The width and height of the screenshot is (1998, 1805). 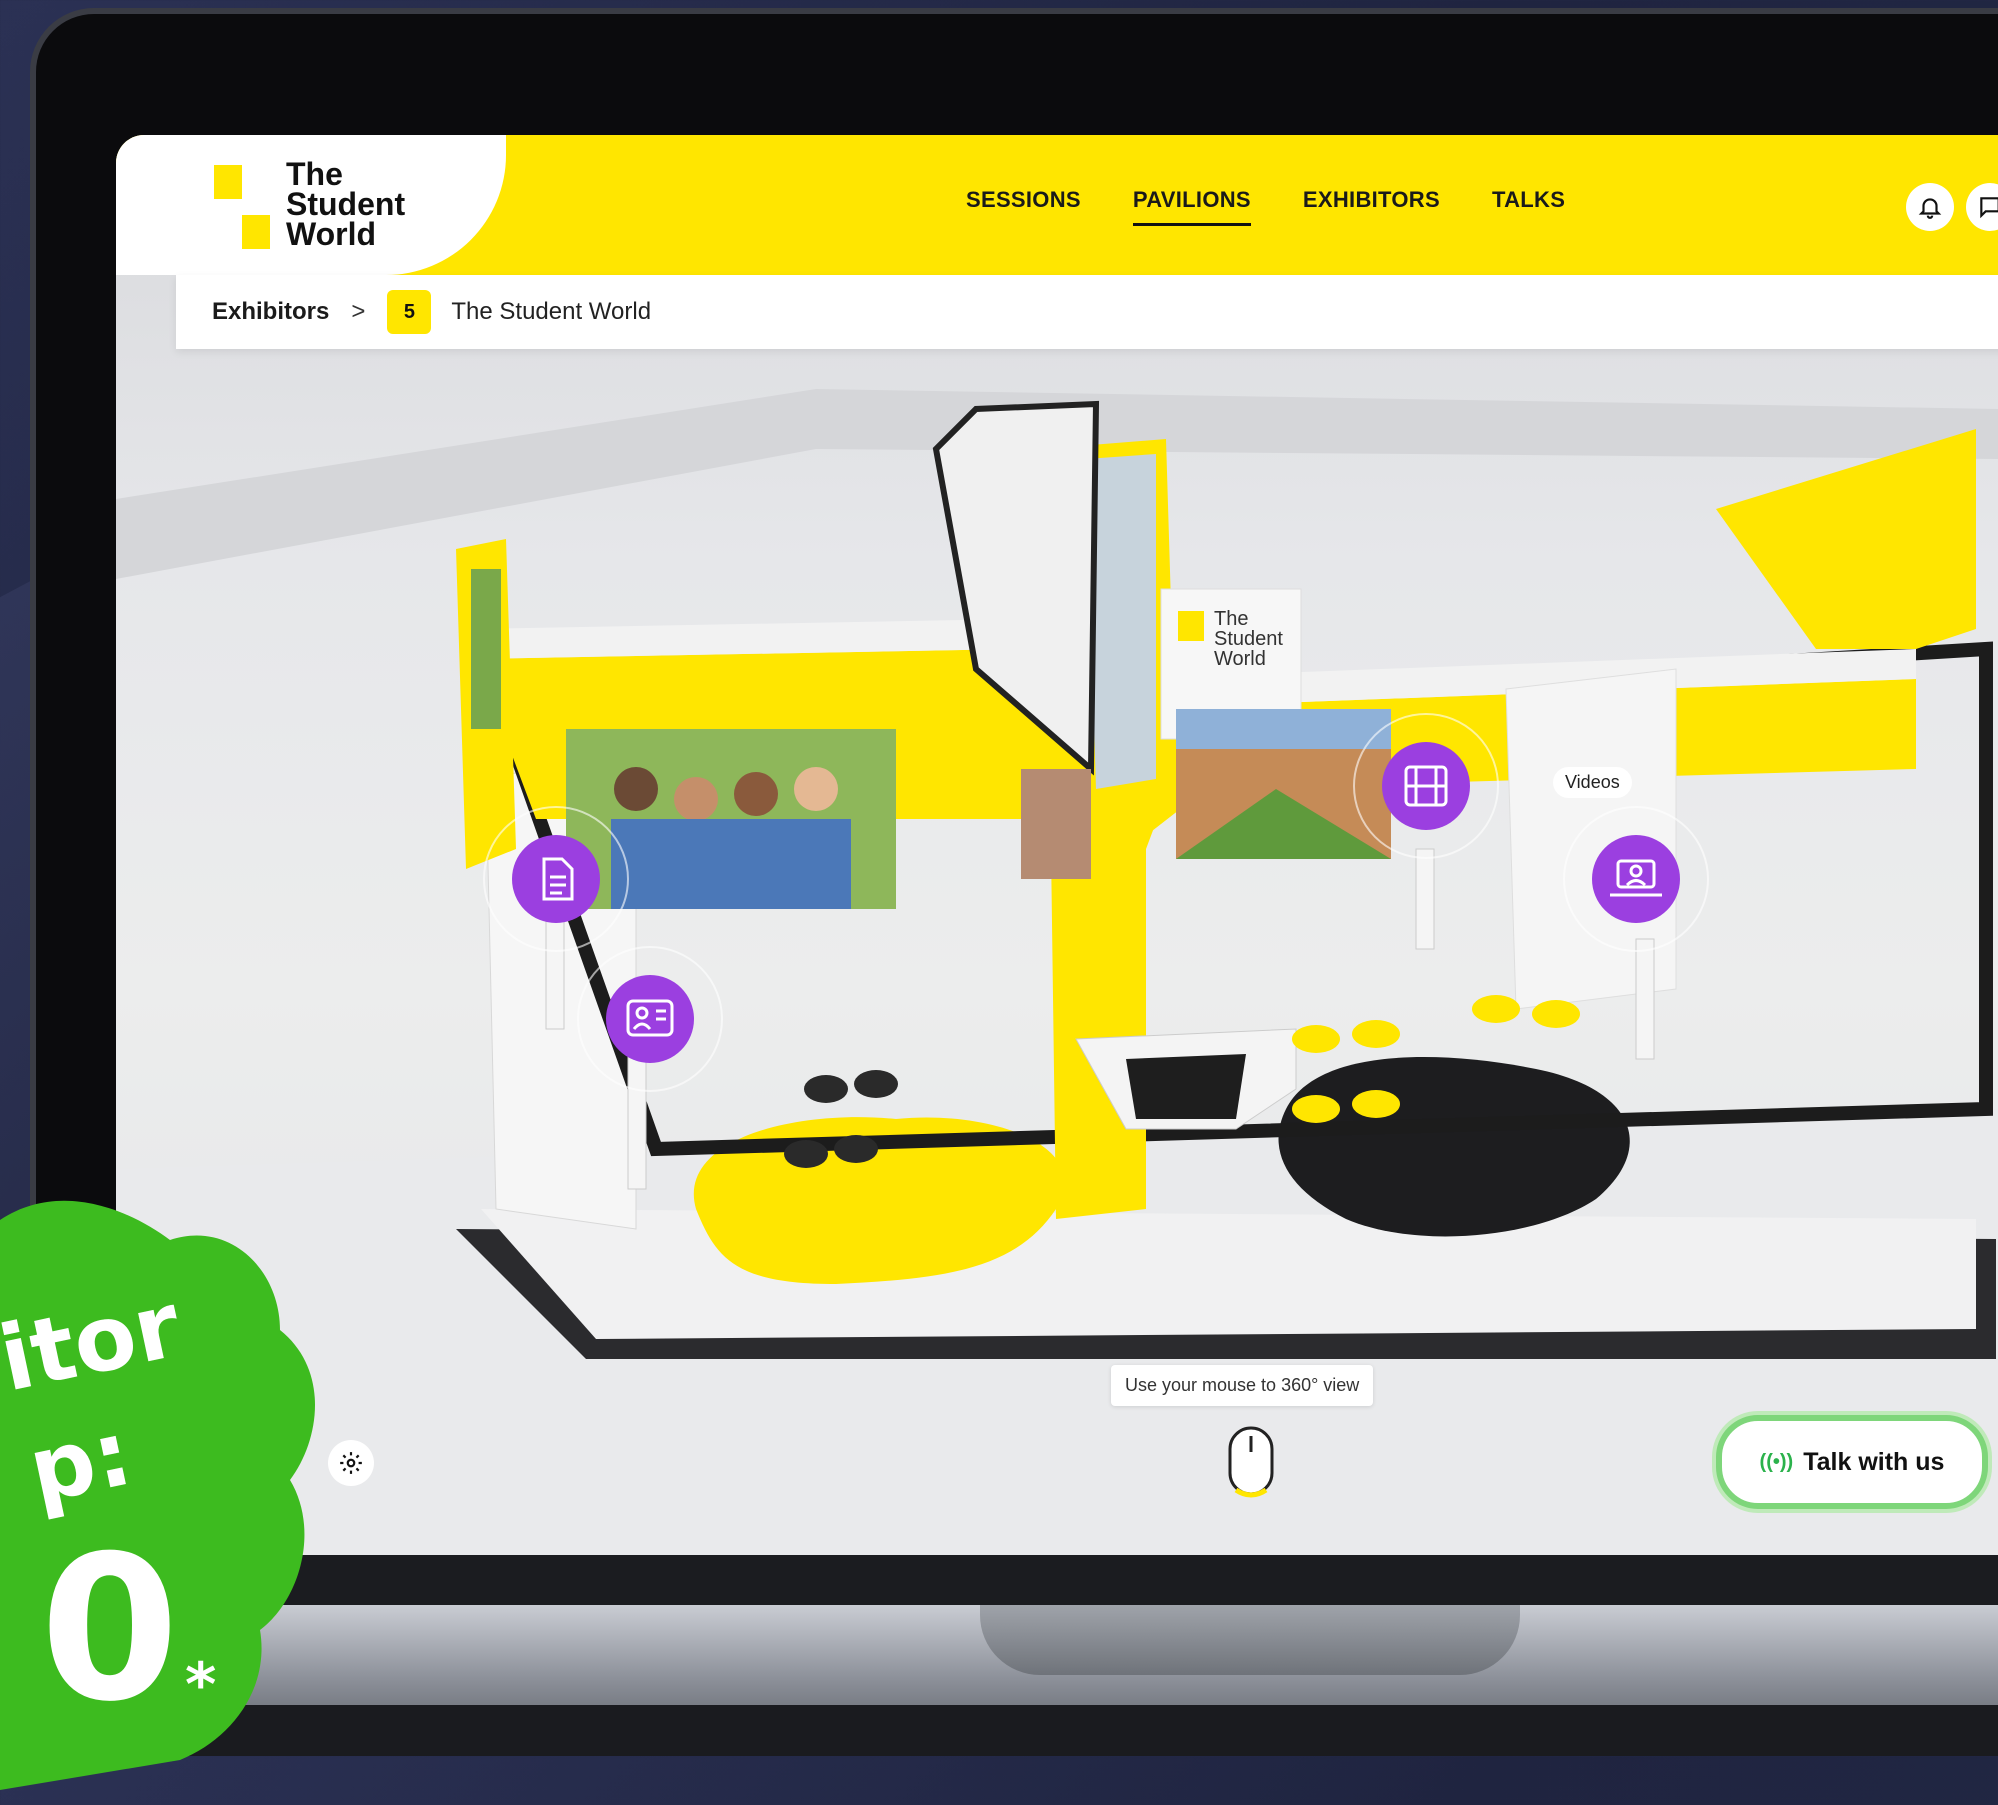 I want to click on breadcrumb: Exhibitors > 5 The Student World, so click(x=1087, y=312).